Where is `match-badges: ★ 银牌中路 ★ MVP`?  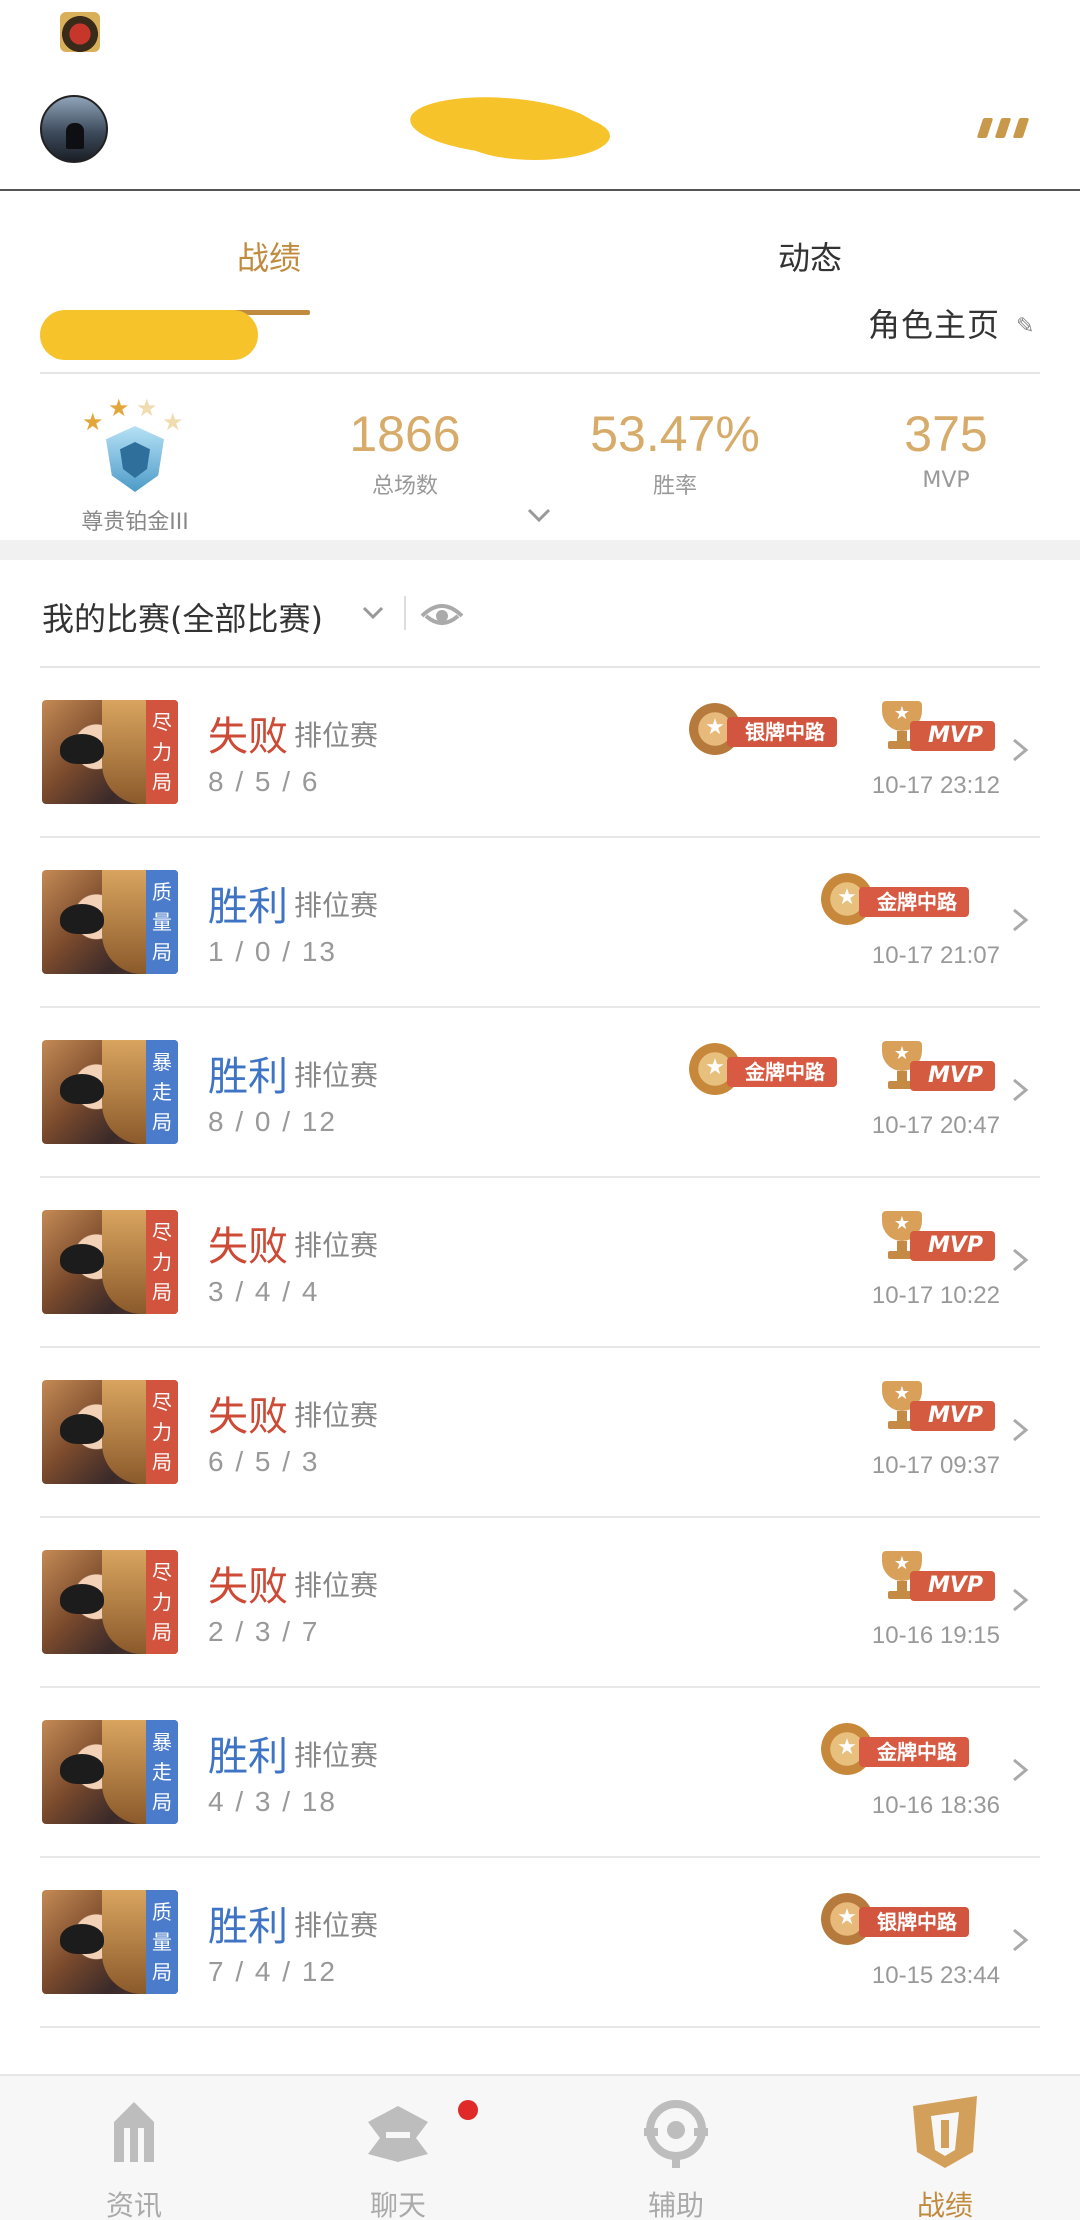 match-badges: ★ 银牌中路 ★ MVP is located at coordinates (842, 728).